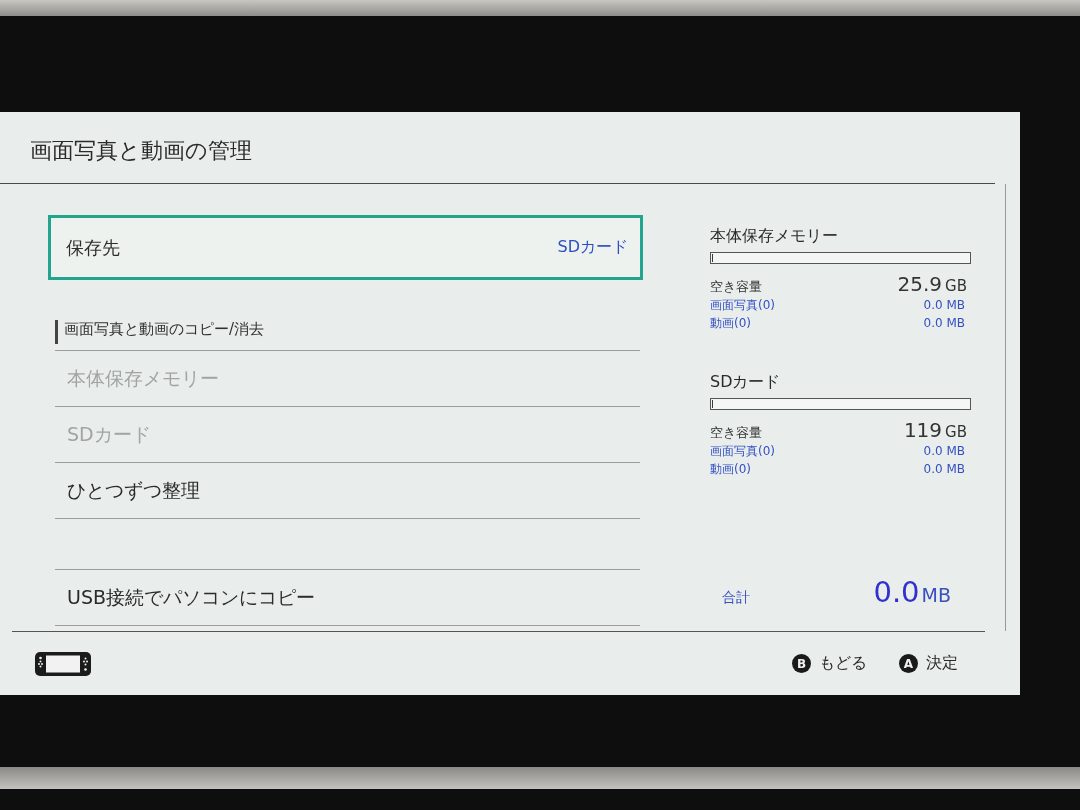 Image resolution: width=1080 pixels, height=810 pixels. Describe the element at coordinates (347, 598) in the screenshot. I see `menu-item: USB接続でパソコンにコピー` at that location.